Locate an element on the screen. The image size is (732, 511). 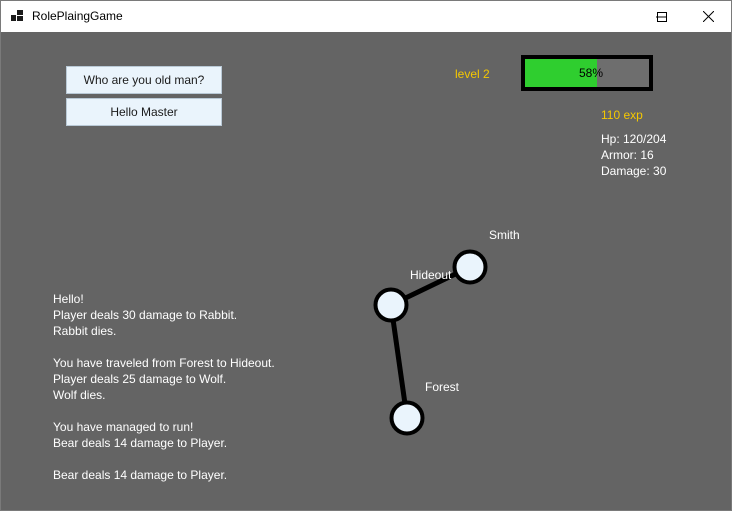
maximize-button is located at coordinates (662, 16).